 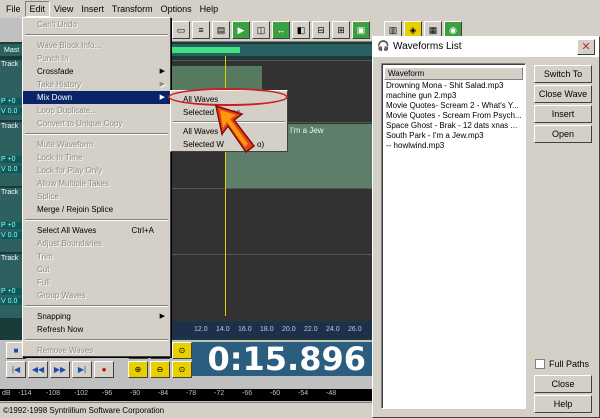 I want to click on menu-item-cut: Cut, so click(x=96, y=269).